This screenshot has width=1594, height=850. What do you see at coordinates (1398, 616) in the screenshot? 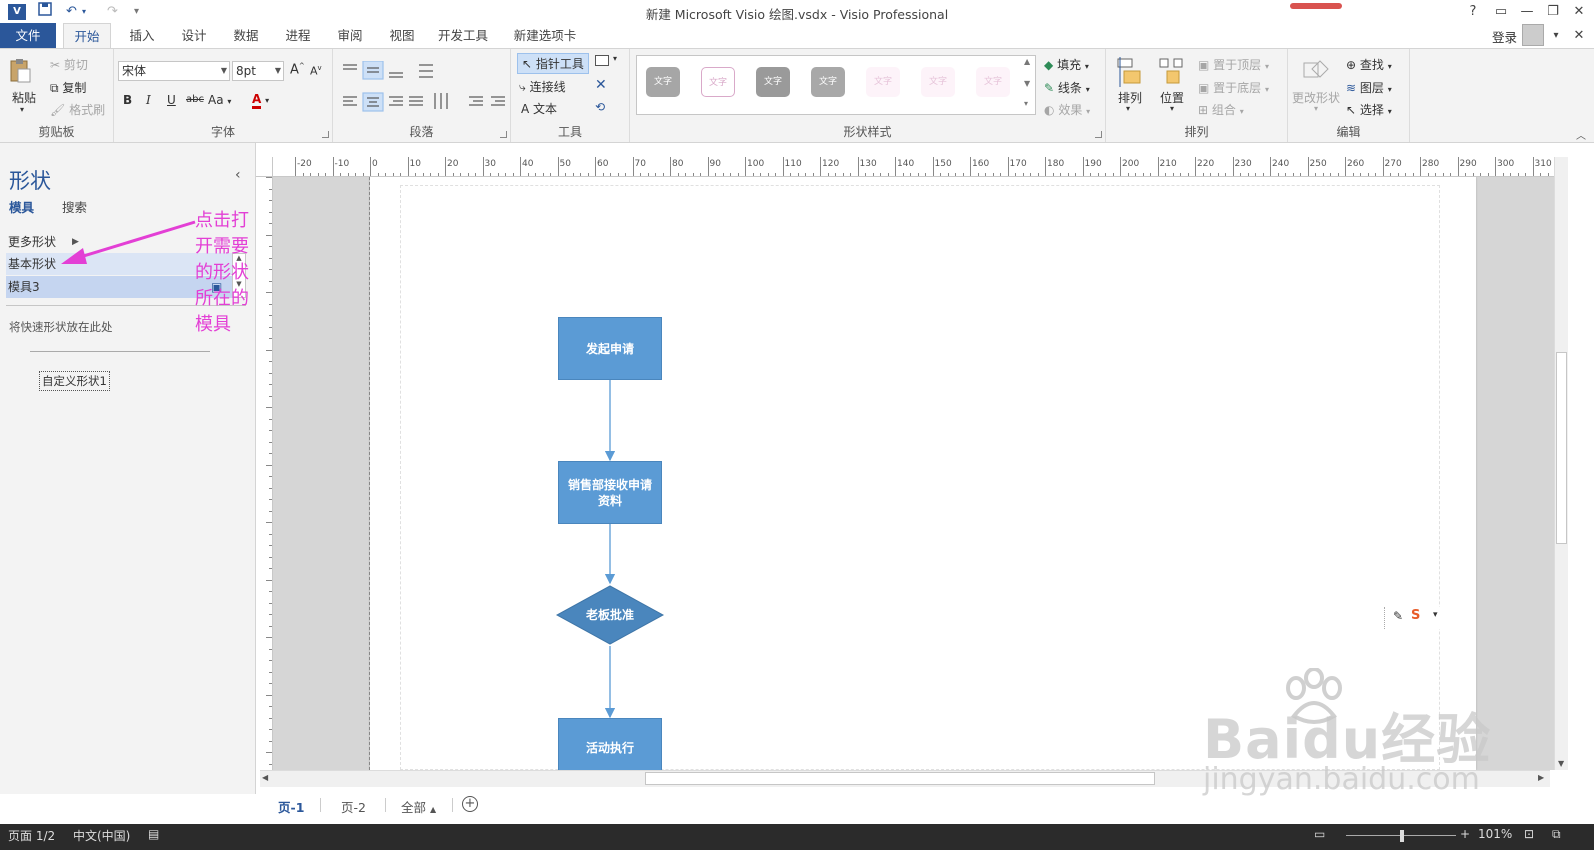
I see `ime-icon: ✎` at bounding box center [1398, 616].